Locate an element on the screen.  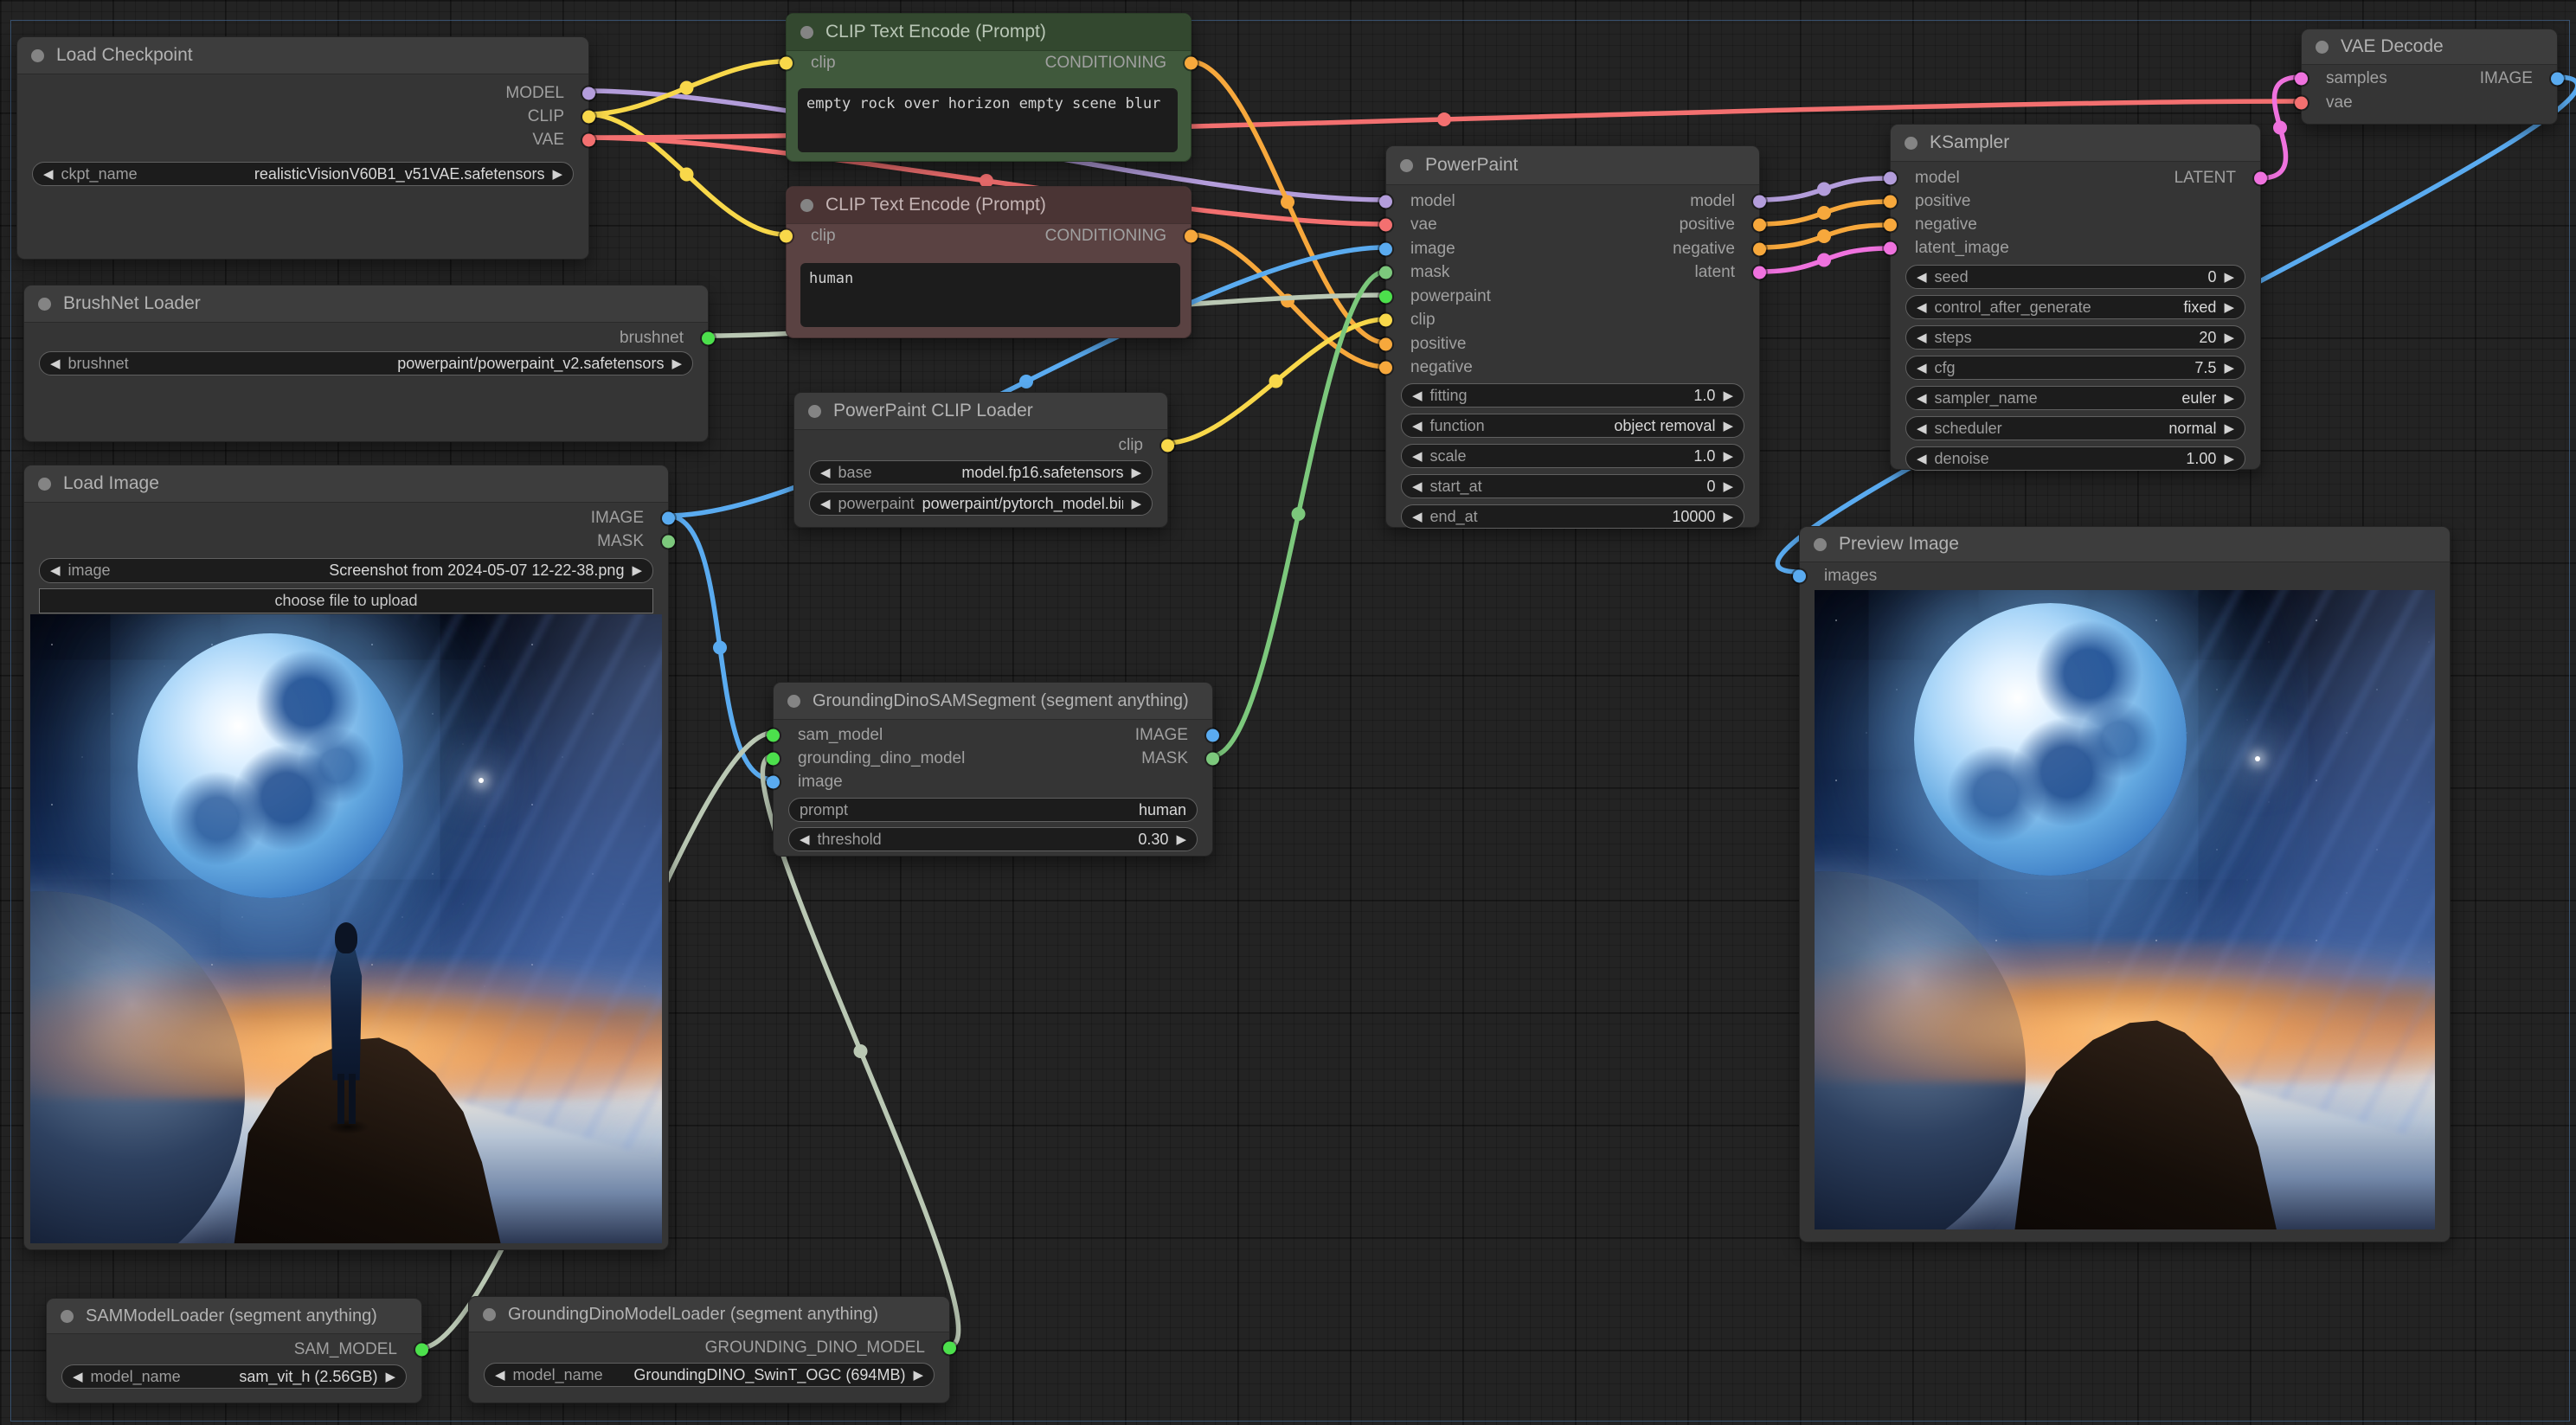
node-header: KSampler is located at coordinates (2076, 143).